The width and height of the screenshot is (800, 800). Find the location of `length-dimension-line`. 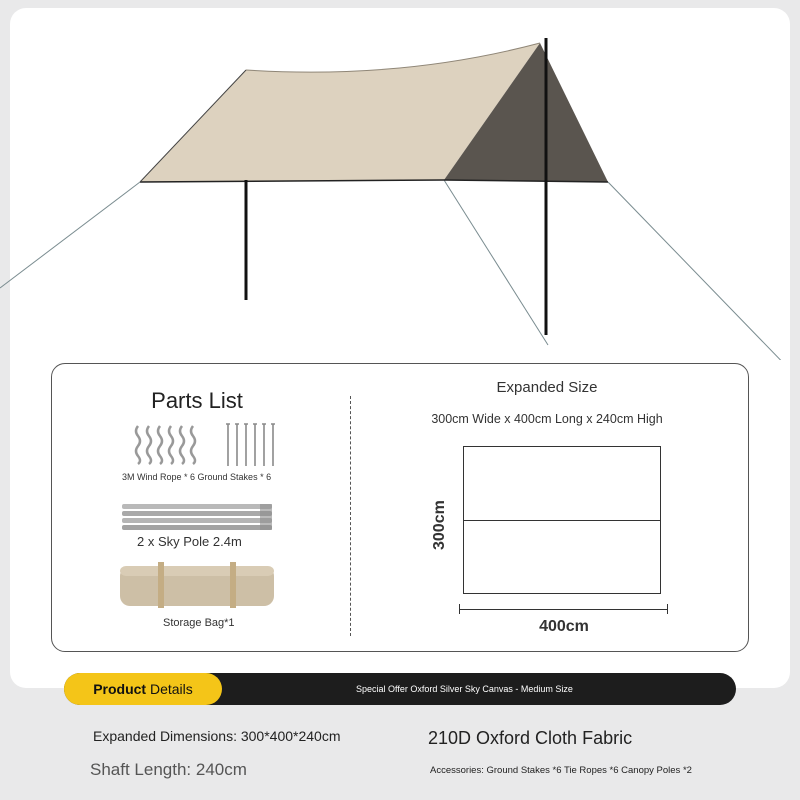

length-dimension-line is located at coordinates (563, 609).